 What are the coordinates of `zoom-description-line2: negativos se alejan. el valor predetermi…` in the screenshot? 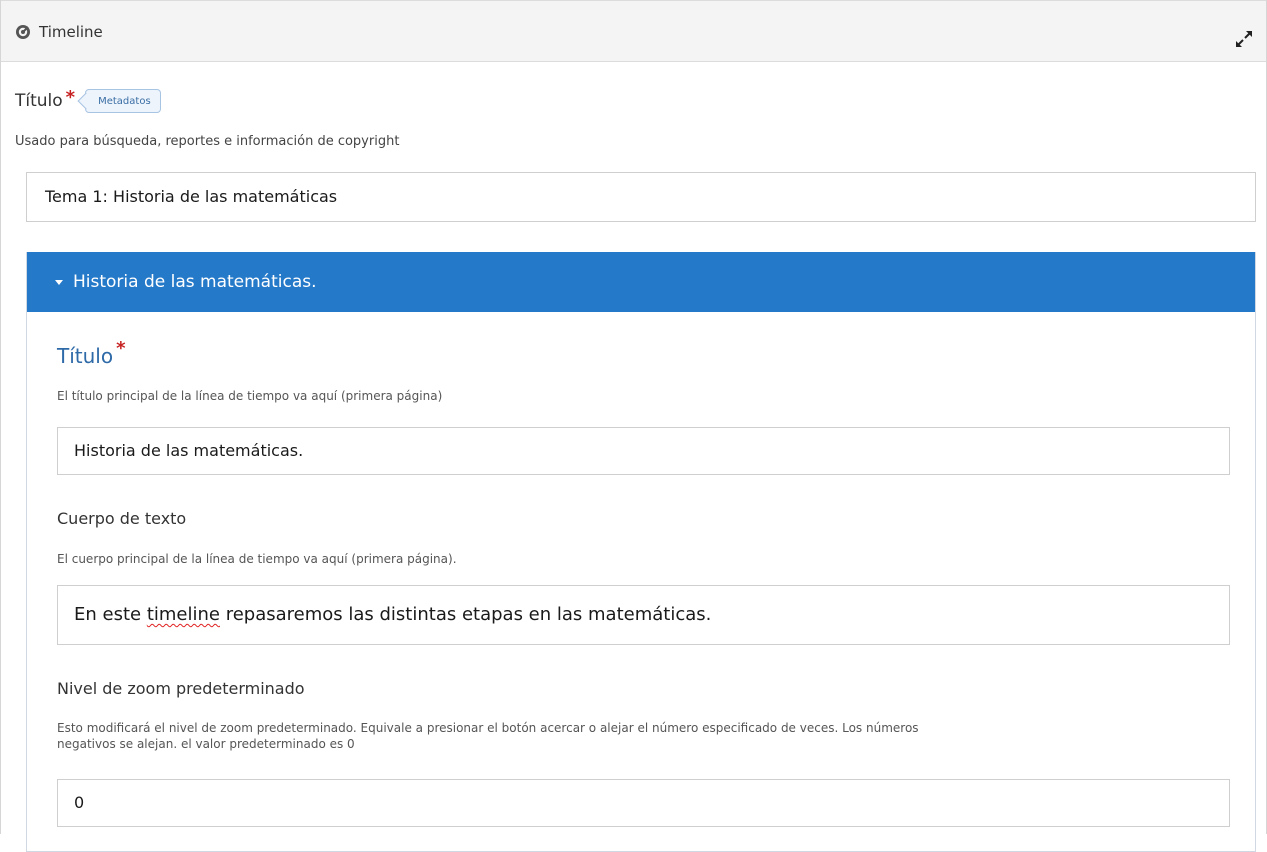 It's located at (206, 744).